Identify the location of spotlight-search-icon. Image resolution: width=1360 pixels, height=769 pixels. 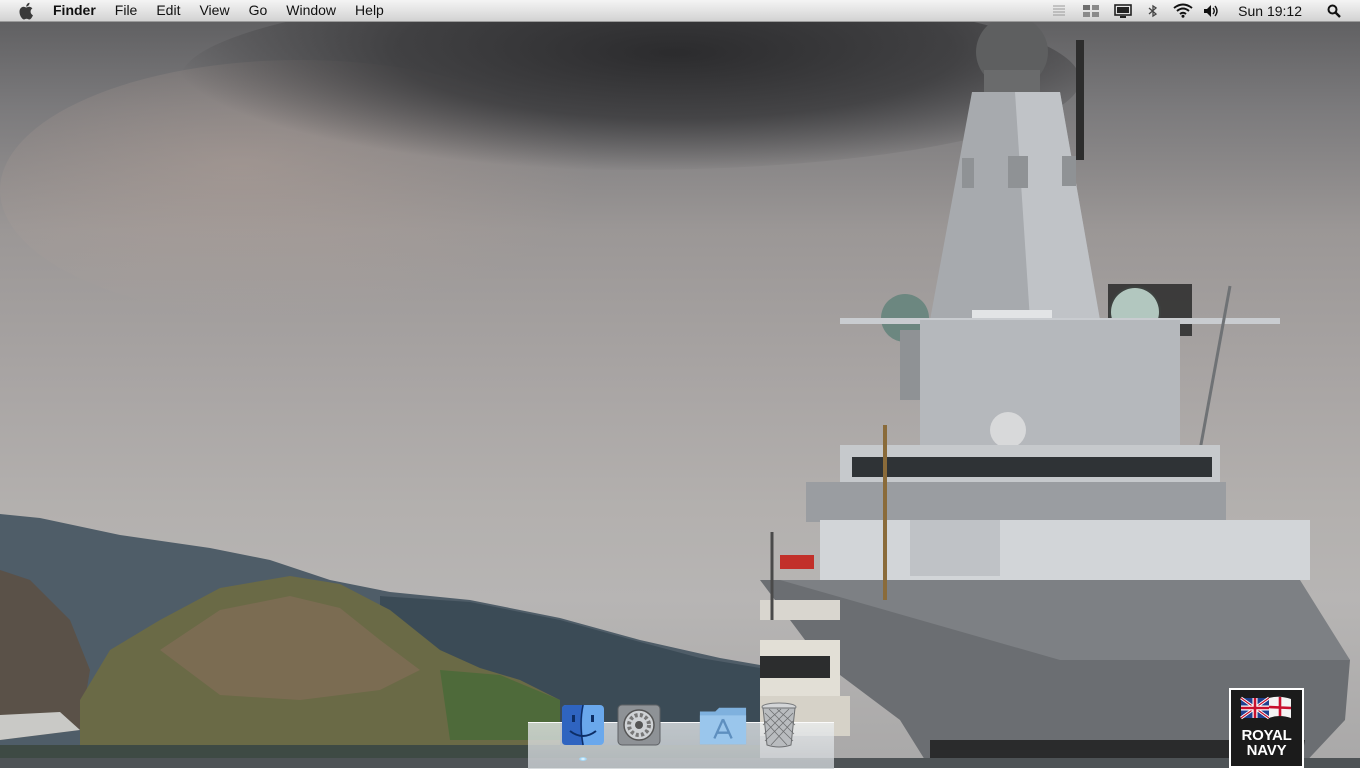
(1334, 10).